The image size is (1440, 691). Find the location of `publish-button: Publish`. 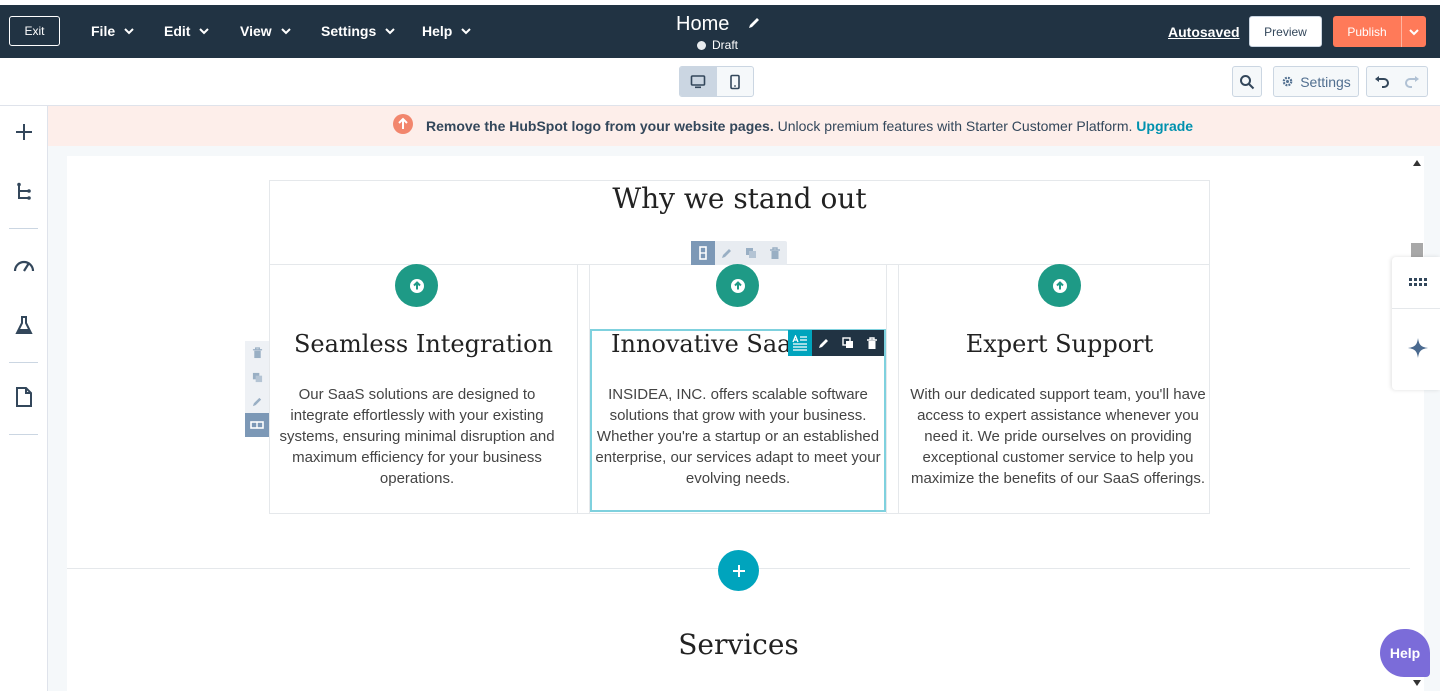

publish-button: Publish is located at coordinates (1367, 31).